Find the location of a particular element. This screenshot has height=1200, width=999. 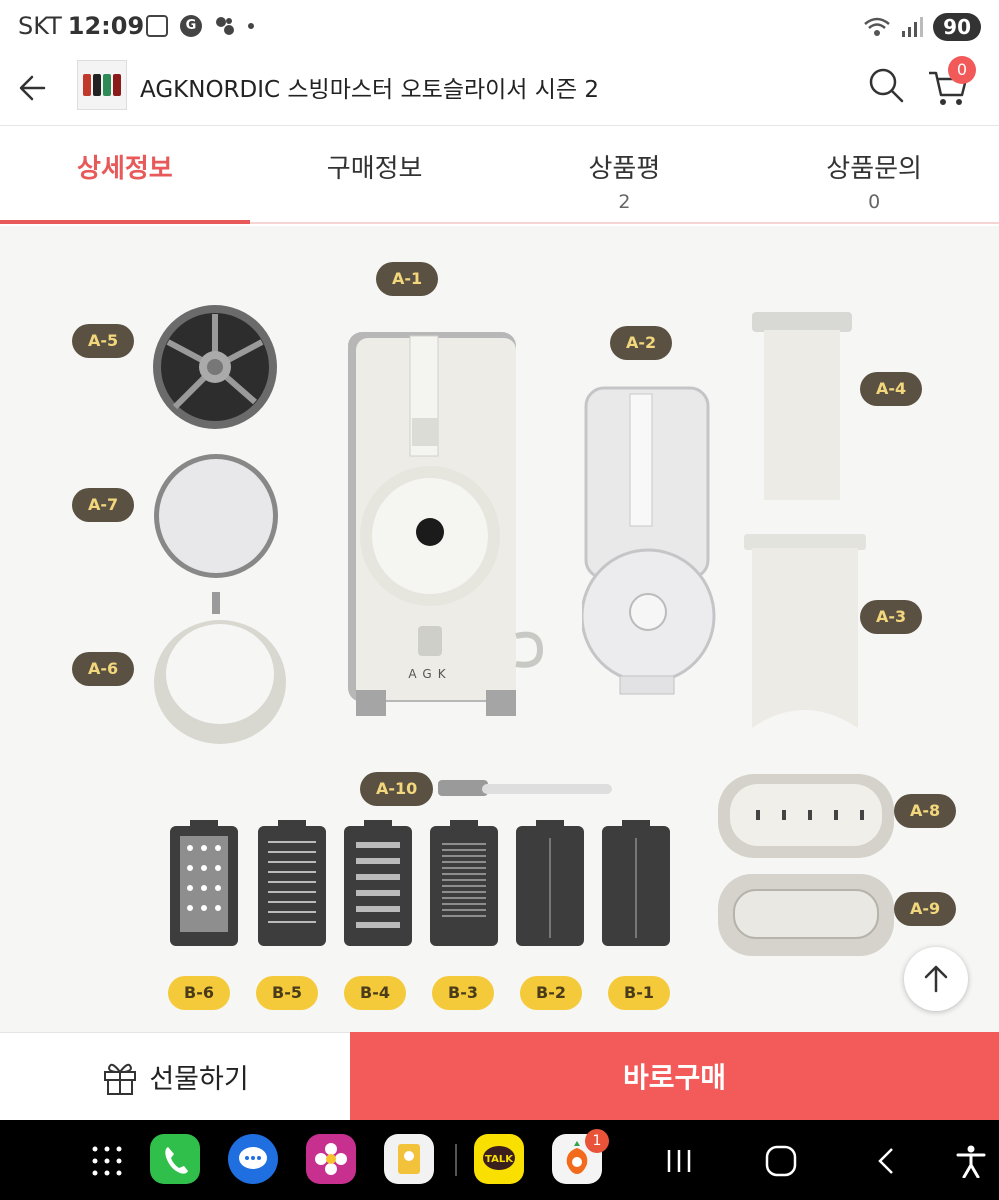

part-b6-image is located at coordinates (204, 883).